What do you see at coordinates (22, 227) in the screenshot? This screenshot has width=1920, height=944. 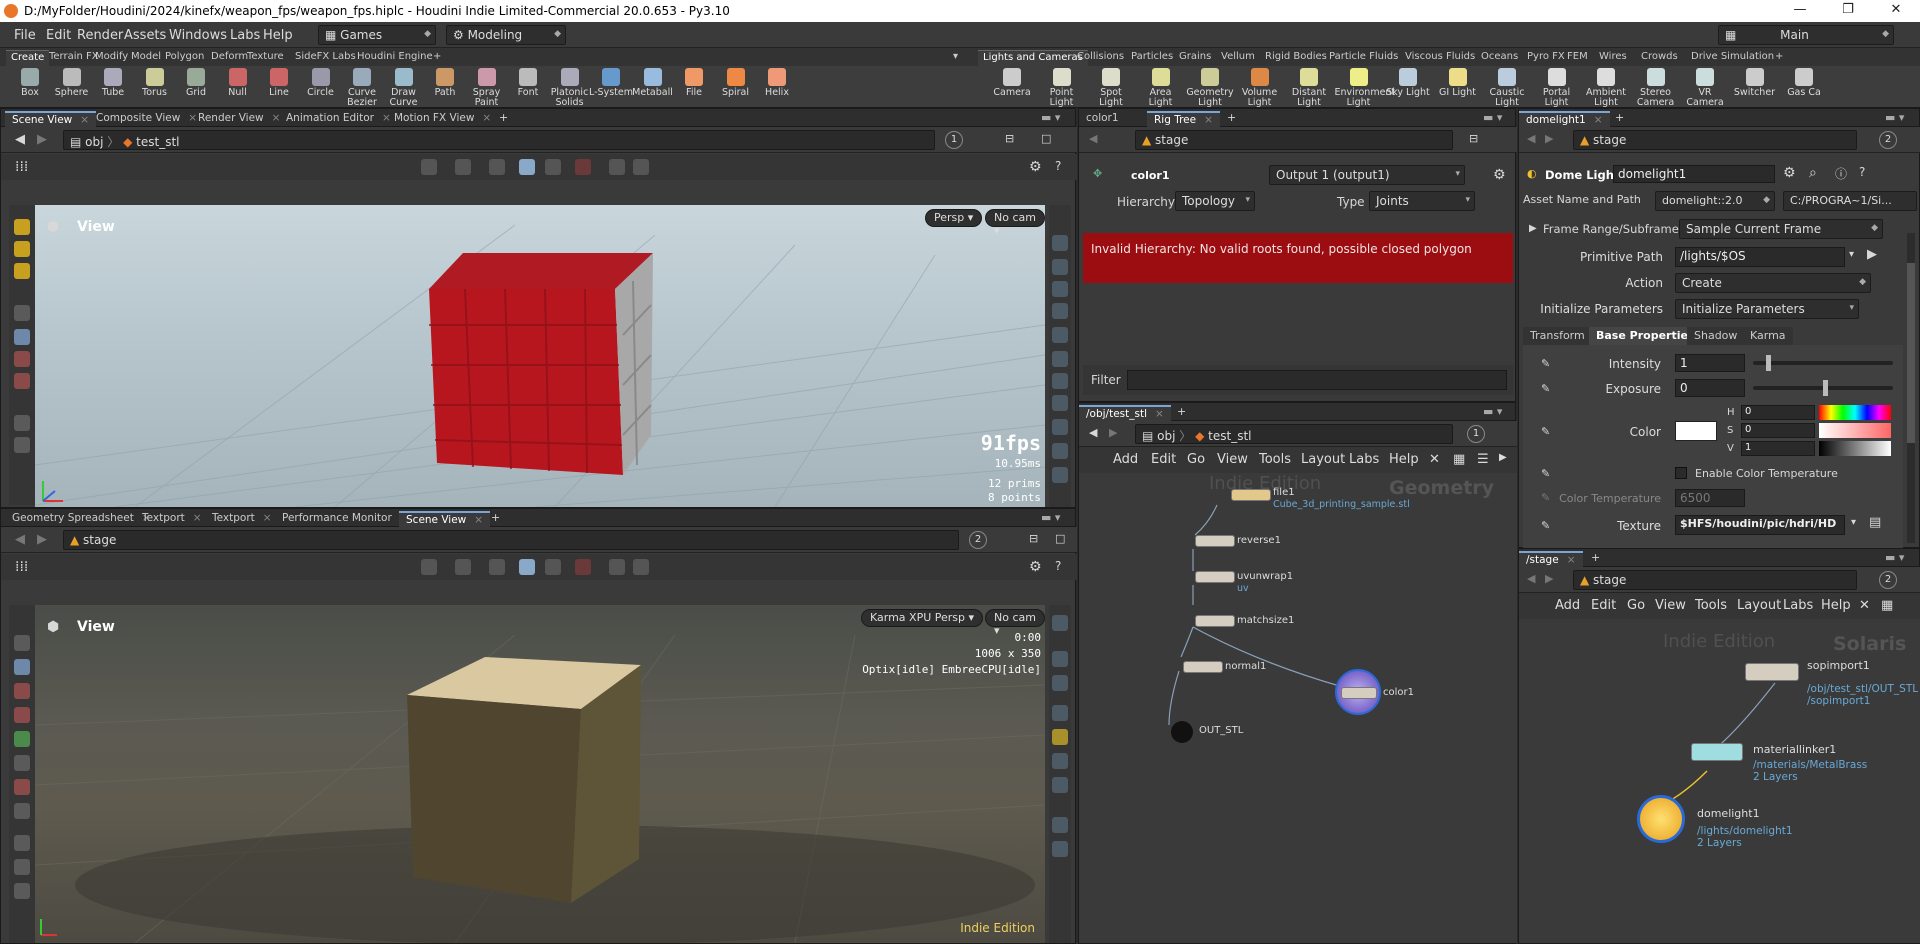 I see `brush-icon` at bounding box center [22, 227].